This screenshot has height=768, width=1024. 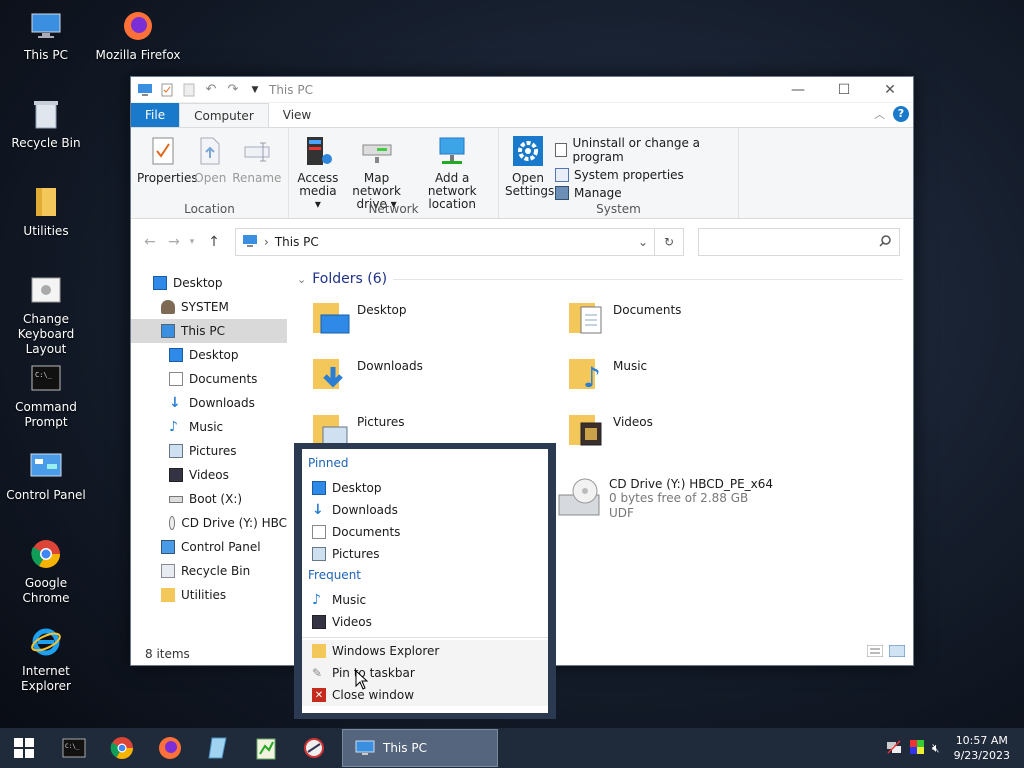 I want to click on nav-item-control-panel: Control Panel, so click(x=209, y=547).